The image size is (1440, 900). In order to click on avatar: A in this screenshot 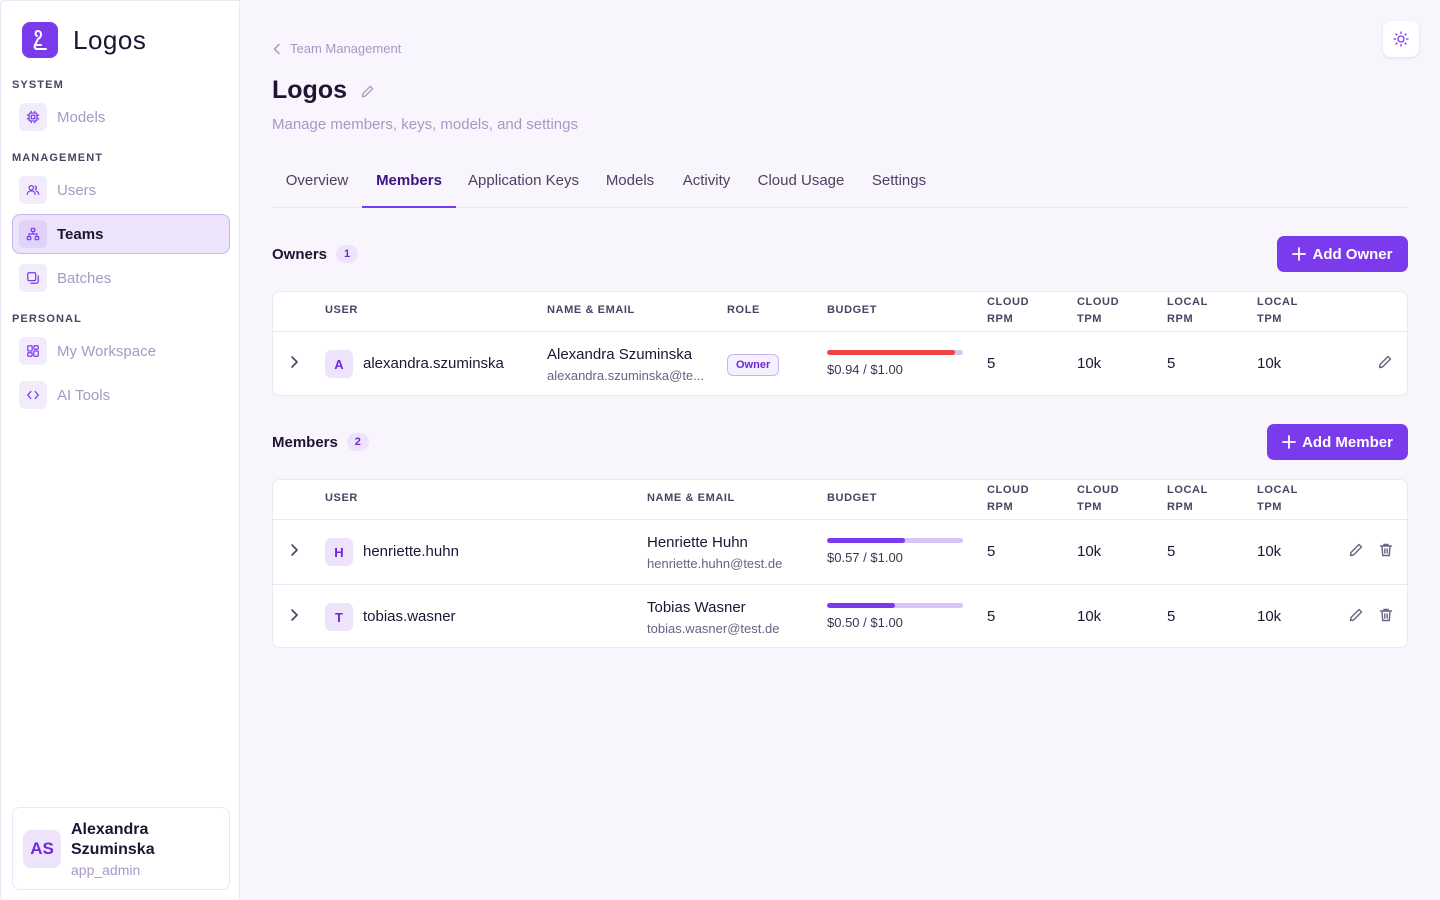, I will do `click(339, 364)`.